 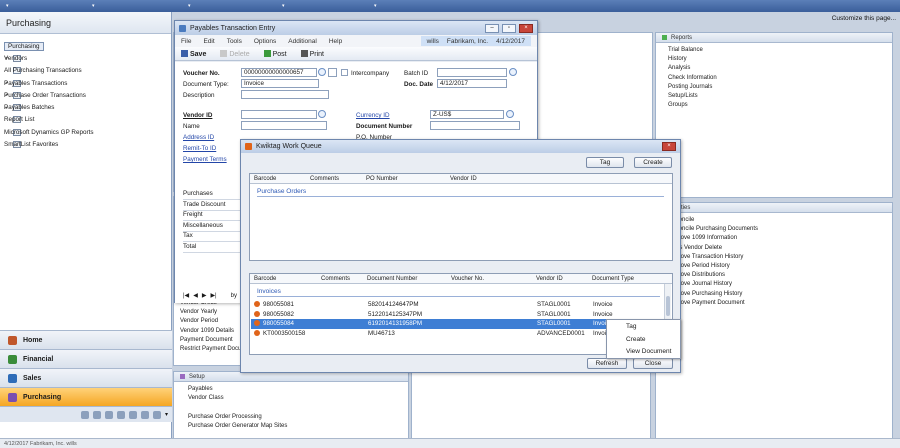 I want to click on list-item: Reconcile Purchasing Documents, so click(x=776, y=230).